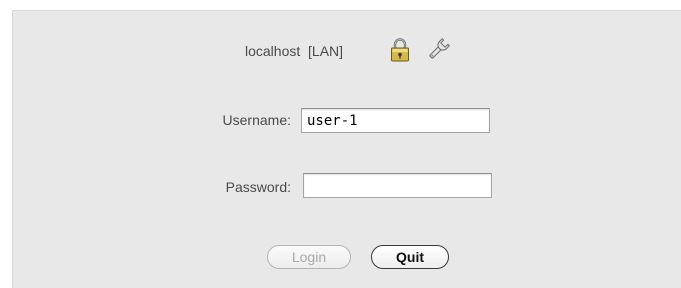  I want to click on login-button: Login, so click(309, 257).